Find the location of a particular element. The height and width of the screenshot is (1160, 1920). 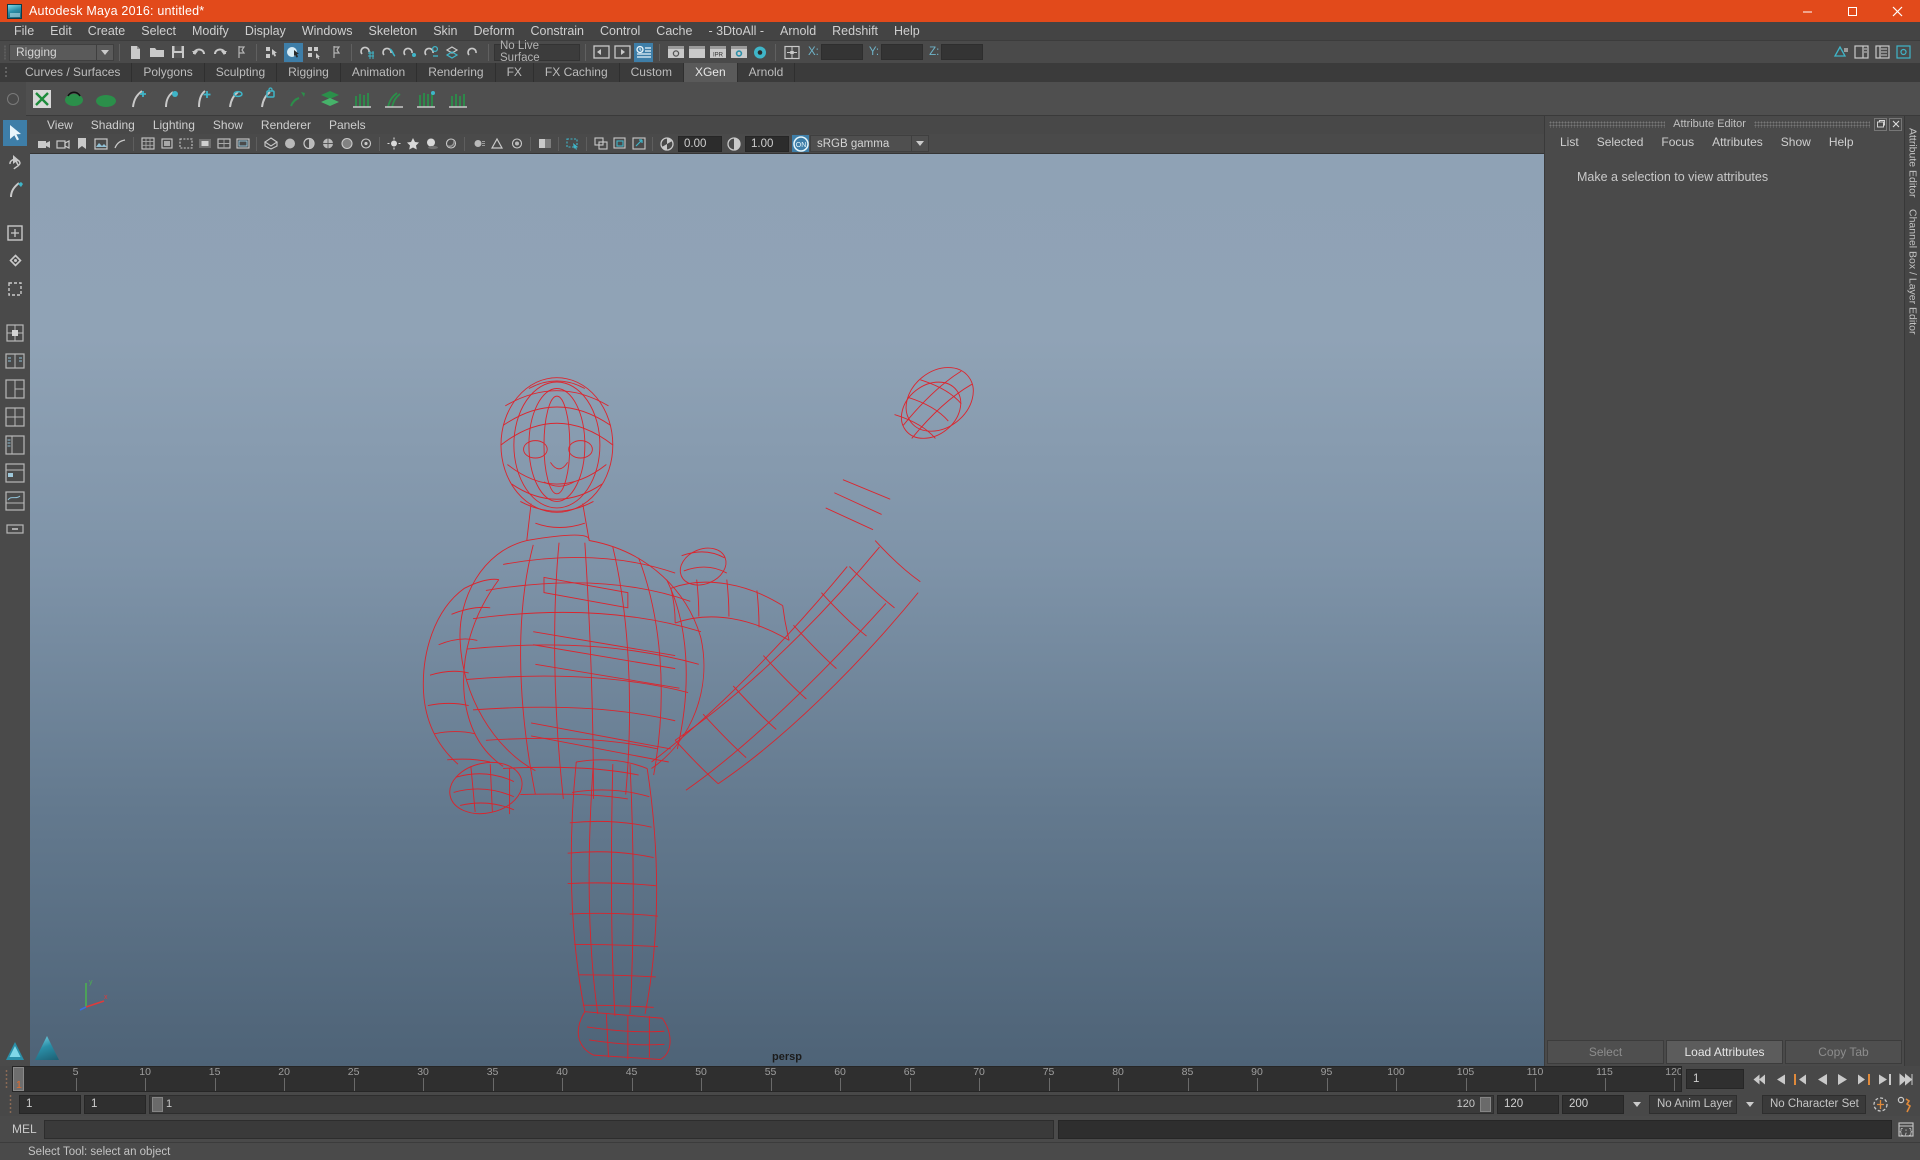

range-end-handle is located at coordinates (1485, 1104).